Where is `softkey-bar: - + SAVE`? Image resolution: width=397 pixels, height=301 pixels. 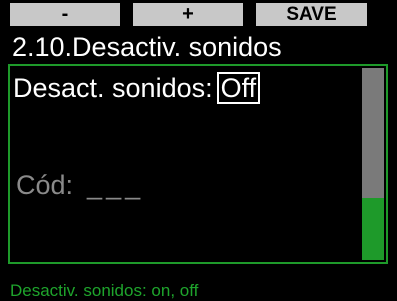
softkey-bar: - + SAVE is located at coordinates (198, 14).